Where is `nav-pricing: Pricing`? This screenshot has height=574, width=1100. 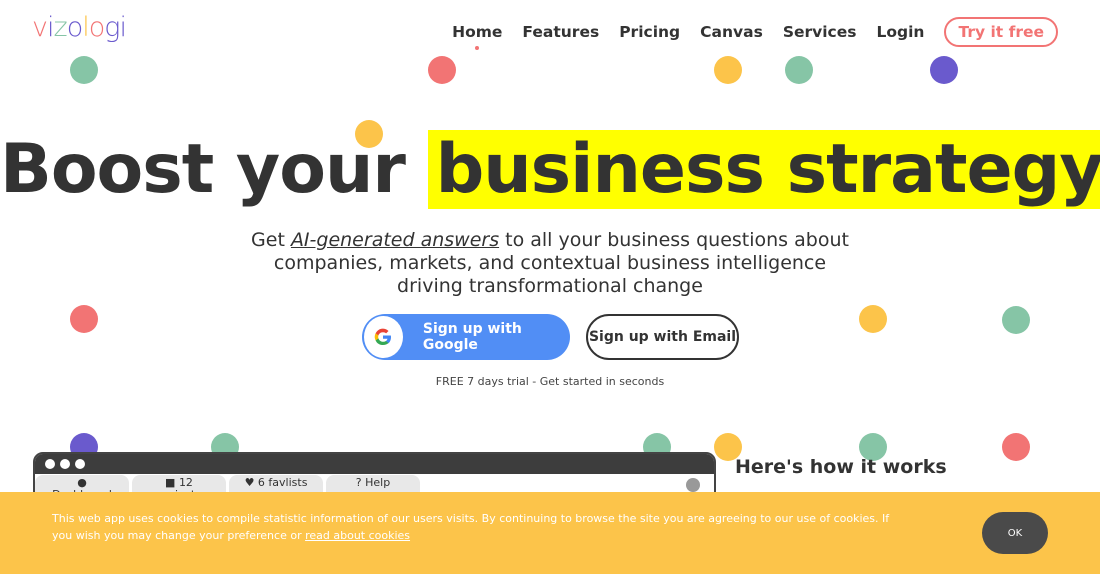
nav-pricing: Pricing is located at coordinates (649, 32).